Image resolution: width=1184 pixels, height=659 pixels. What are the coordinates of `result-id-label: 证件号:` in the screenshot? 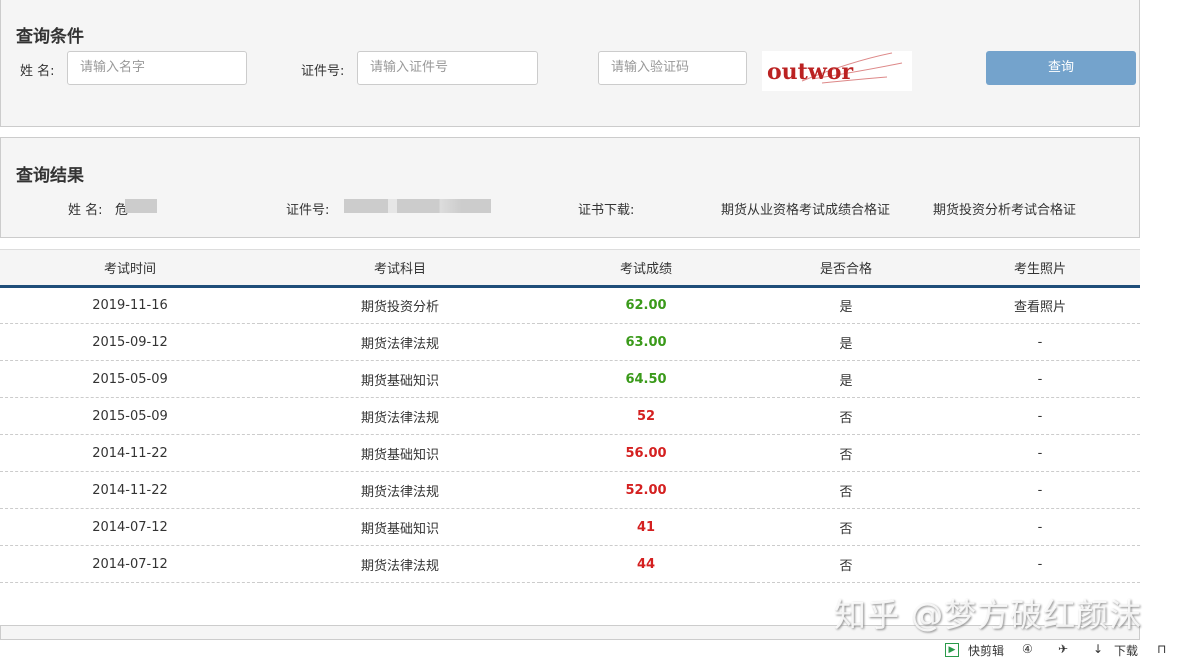 It's located at (308, 210).